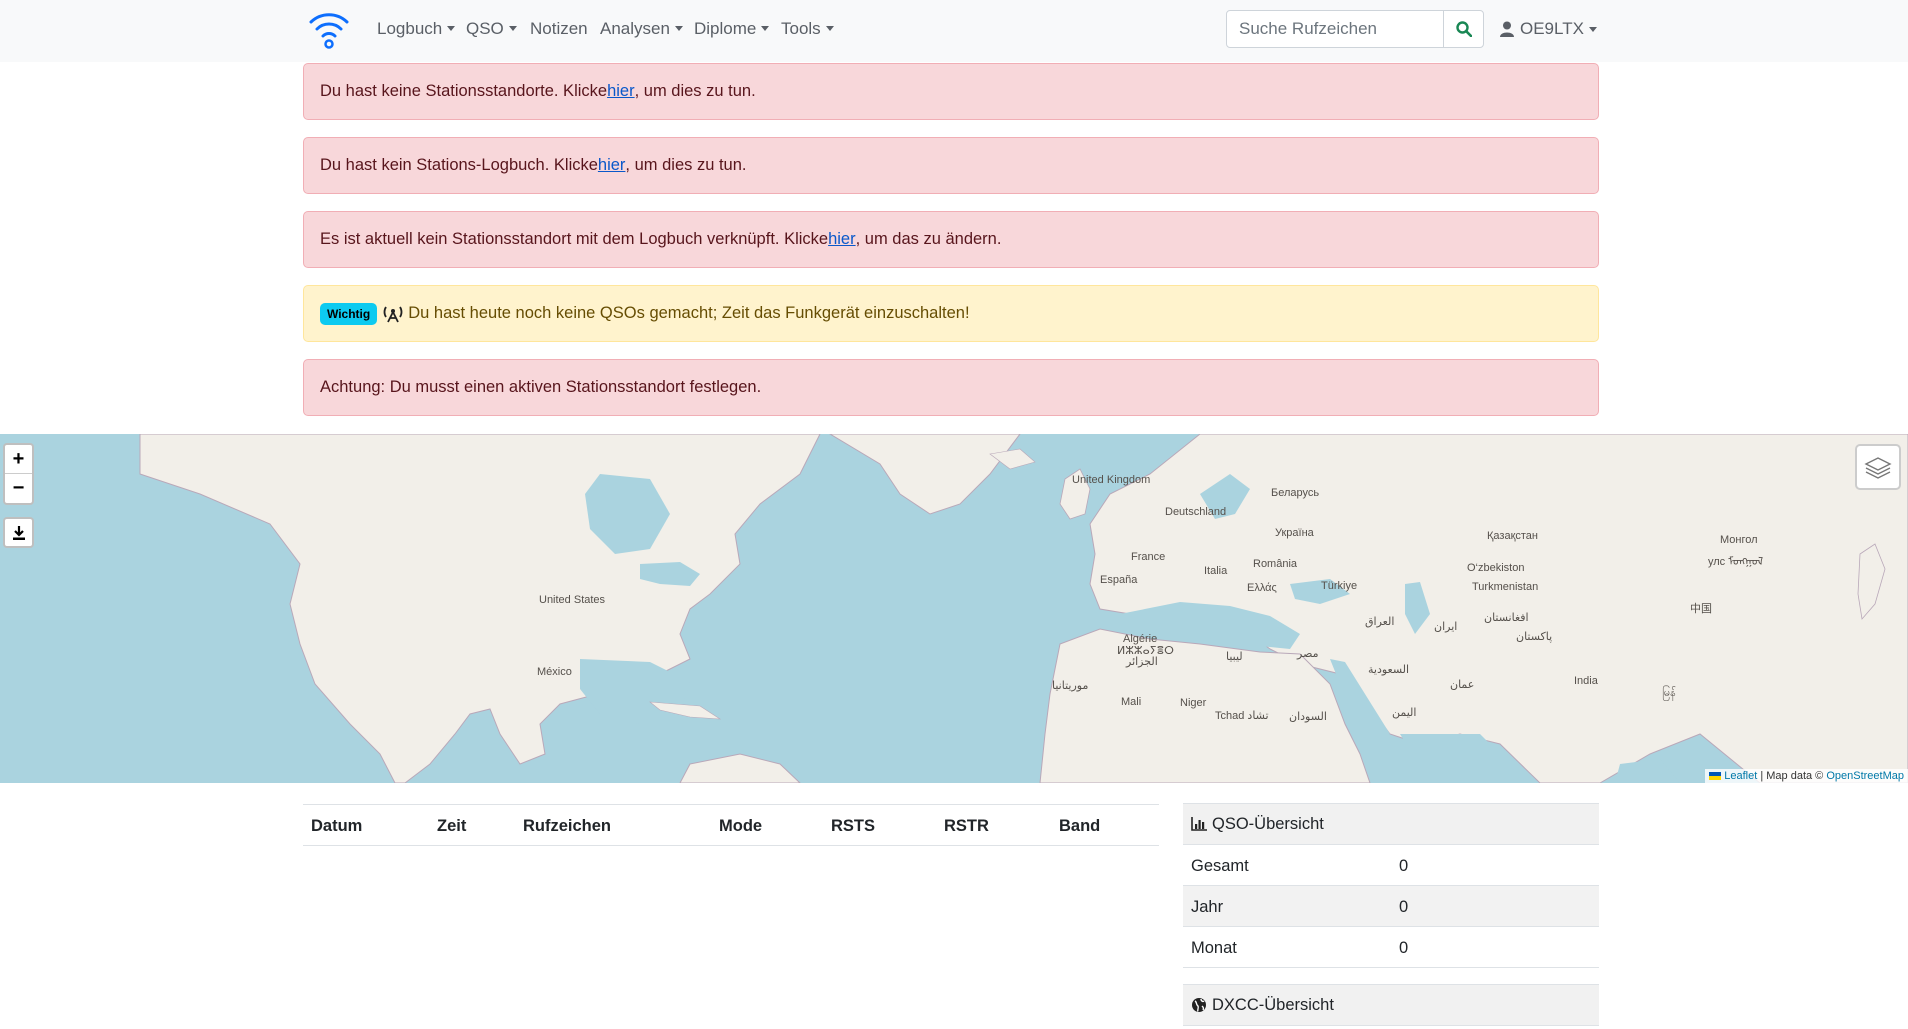  Describe the element at coordinates (554, 672) in the screenshot. I see `map-label: México` at that location.